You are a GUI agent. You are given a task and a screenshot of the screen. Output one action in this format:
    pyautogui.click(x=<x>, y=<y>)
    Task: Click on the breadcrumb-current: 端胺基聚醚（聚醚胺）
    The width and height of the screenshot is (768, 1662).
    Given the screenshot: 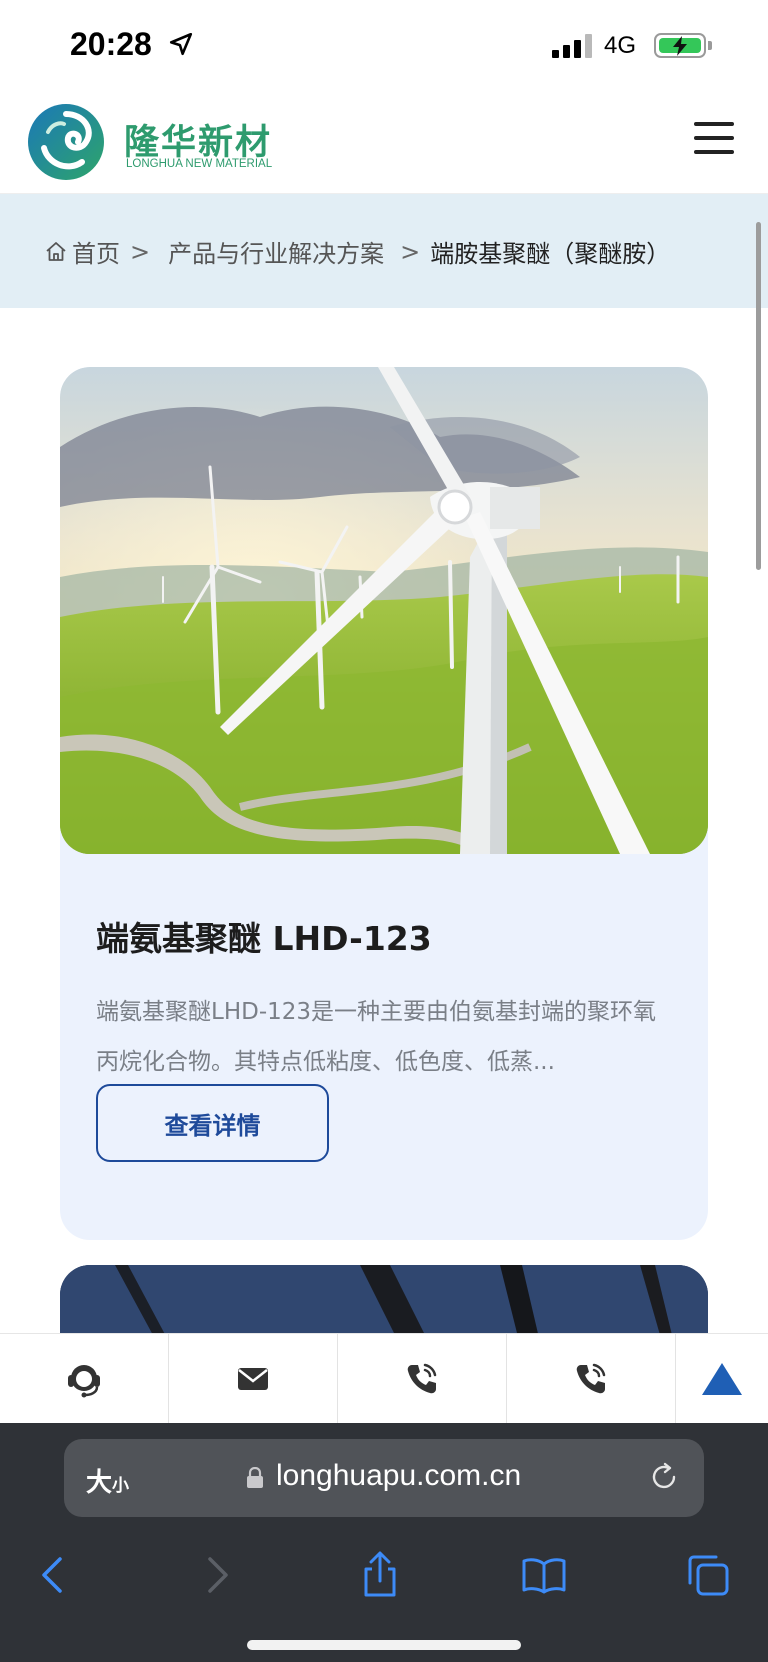 What is the action you would take?
    pyautogui.click(x=550, y=254)
    